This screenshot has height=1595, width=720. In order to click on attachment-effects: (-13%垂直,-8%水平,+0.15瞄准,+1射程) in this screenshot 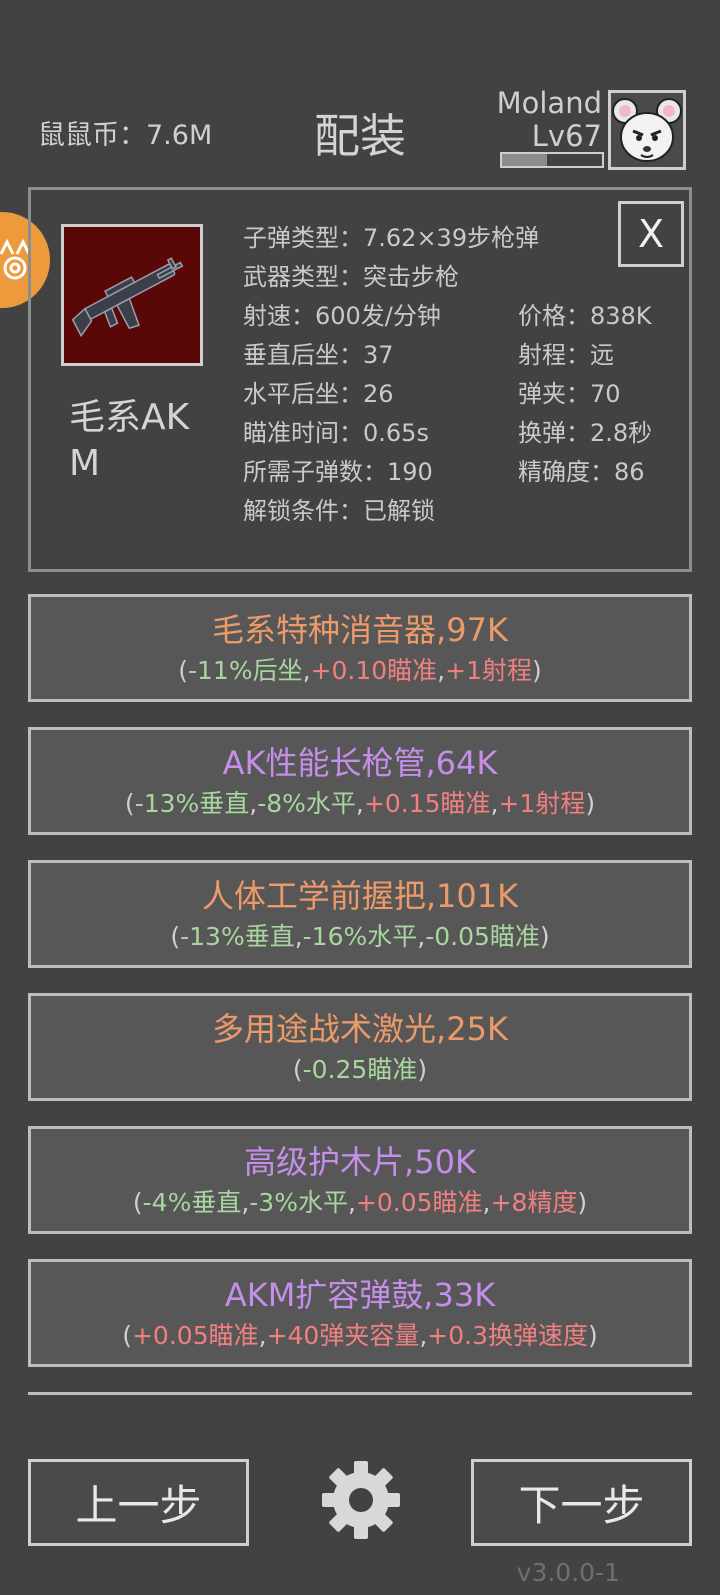, I will do `click(360, 803)`.